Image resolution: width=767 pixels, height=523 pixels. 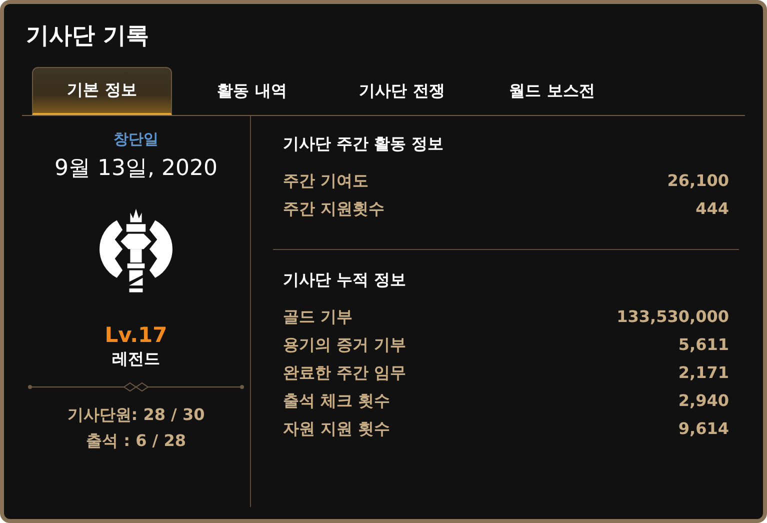 I want to click on stat-label: 자원 지원 횟수, so click(x=336, y=429).